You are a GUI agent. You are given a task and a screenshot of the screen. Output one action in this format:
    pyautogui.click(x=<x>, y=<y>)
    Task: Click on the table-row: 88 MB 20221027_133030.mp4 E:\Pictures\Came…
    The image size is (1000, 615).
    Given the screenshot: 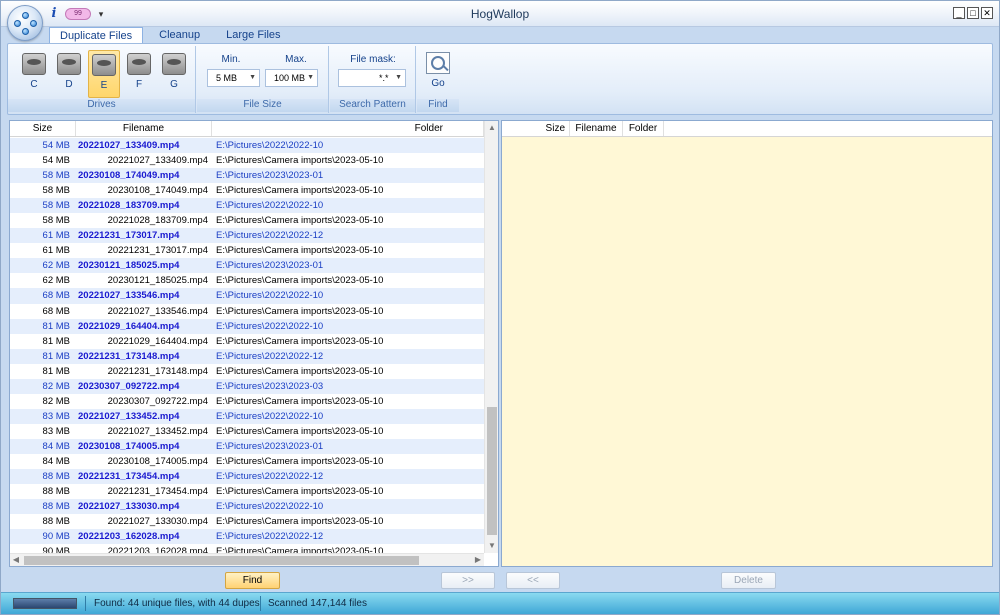 What is the action you would take?
    pyautogui.click(x=247, y=521)
    